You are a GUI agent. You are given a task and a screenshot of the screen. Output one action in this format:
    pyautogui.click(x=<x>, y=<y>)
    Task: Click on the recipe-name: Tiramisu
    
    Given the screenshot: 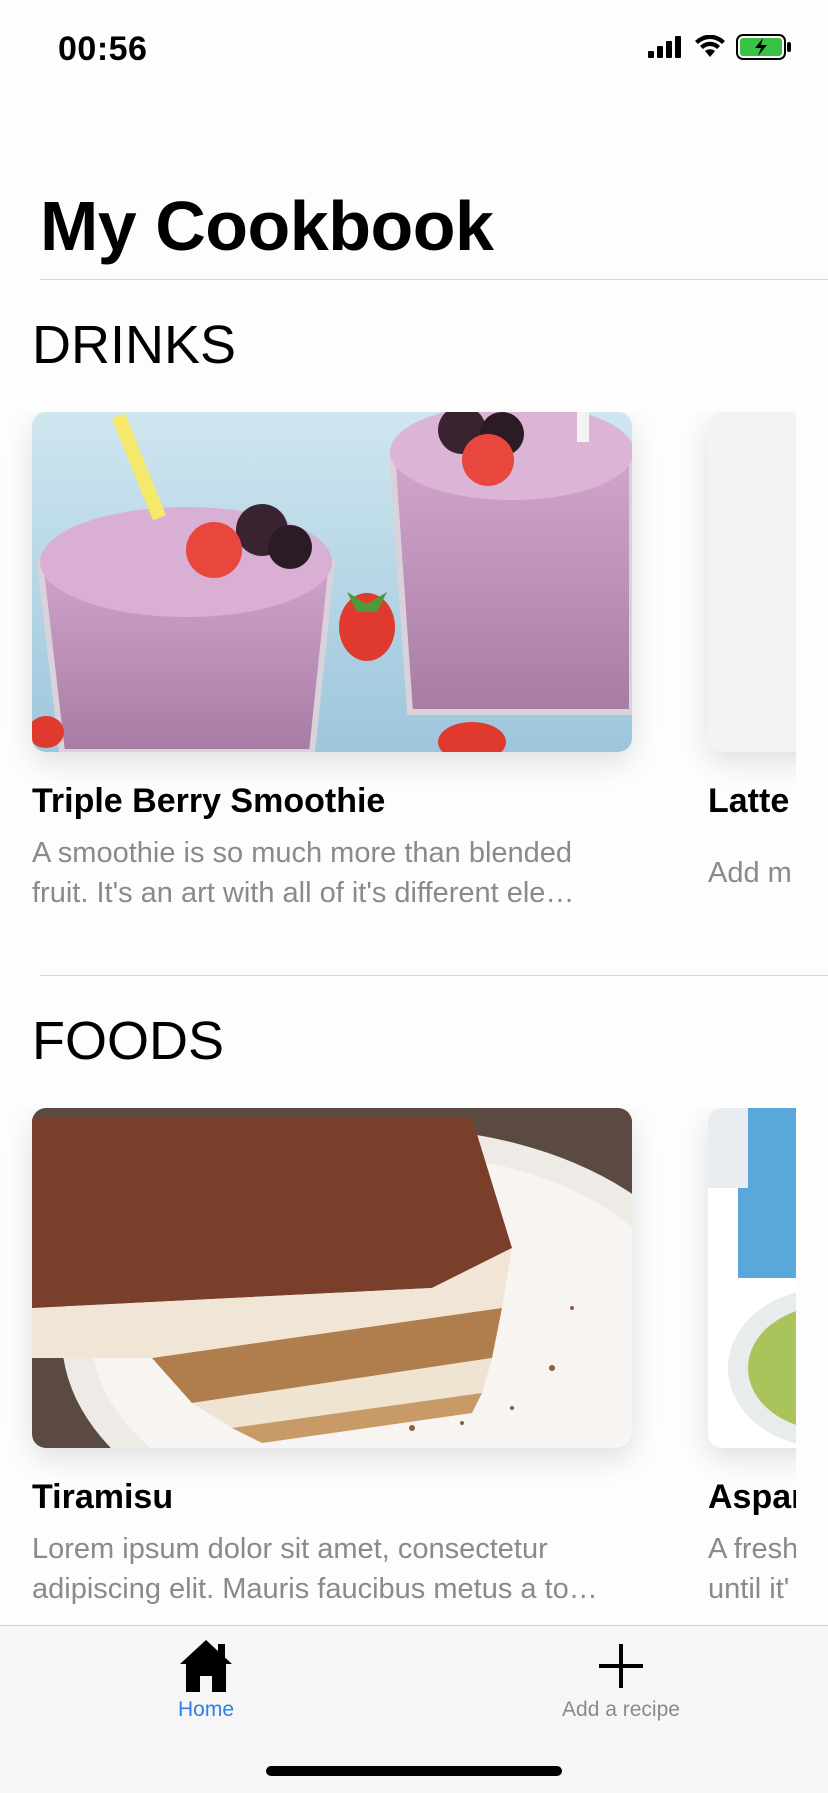 What is the action you would take?
    pyautogui.click(x=103, y=1497)
    